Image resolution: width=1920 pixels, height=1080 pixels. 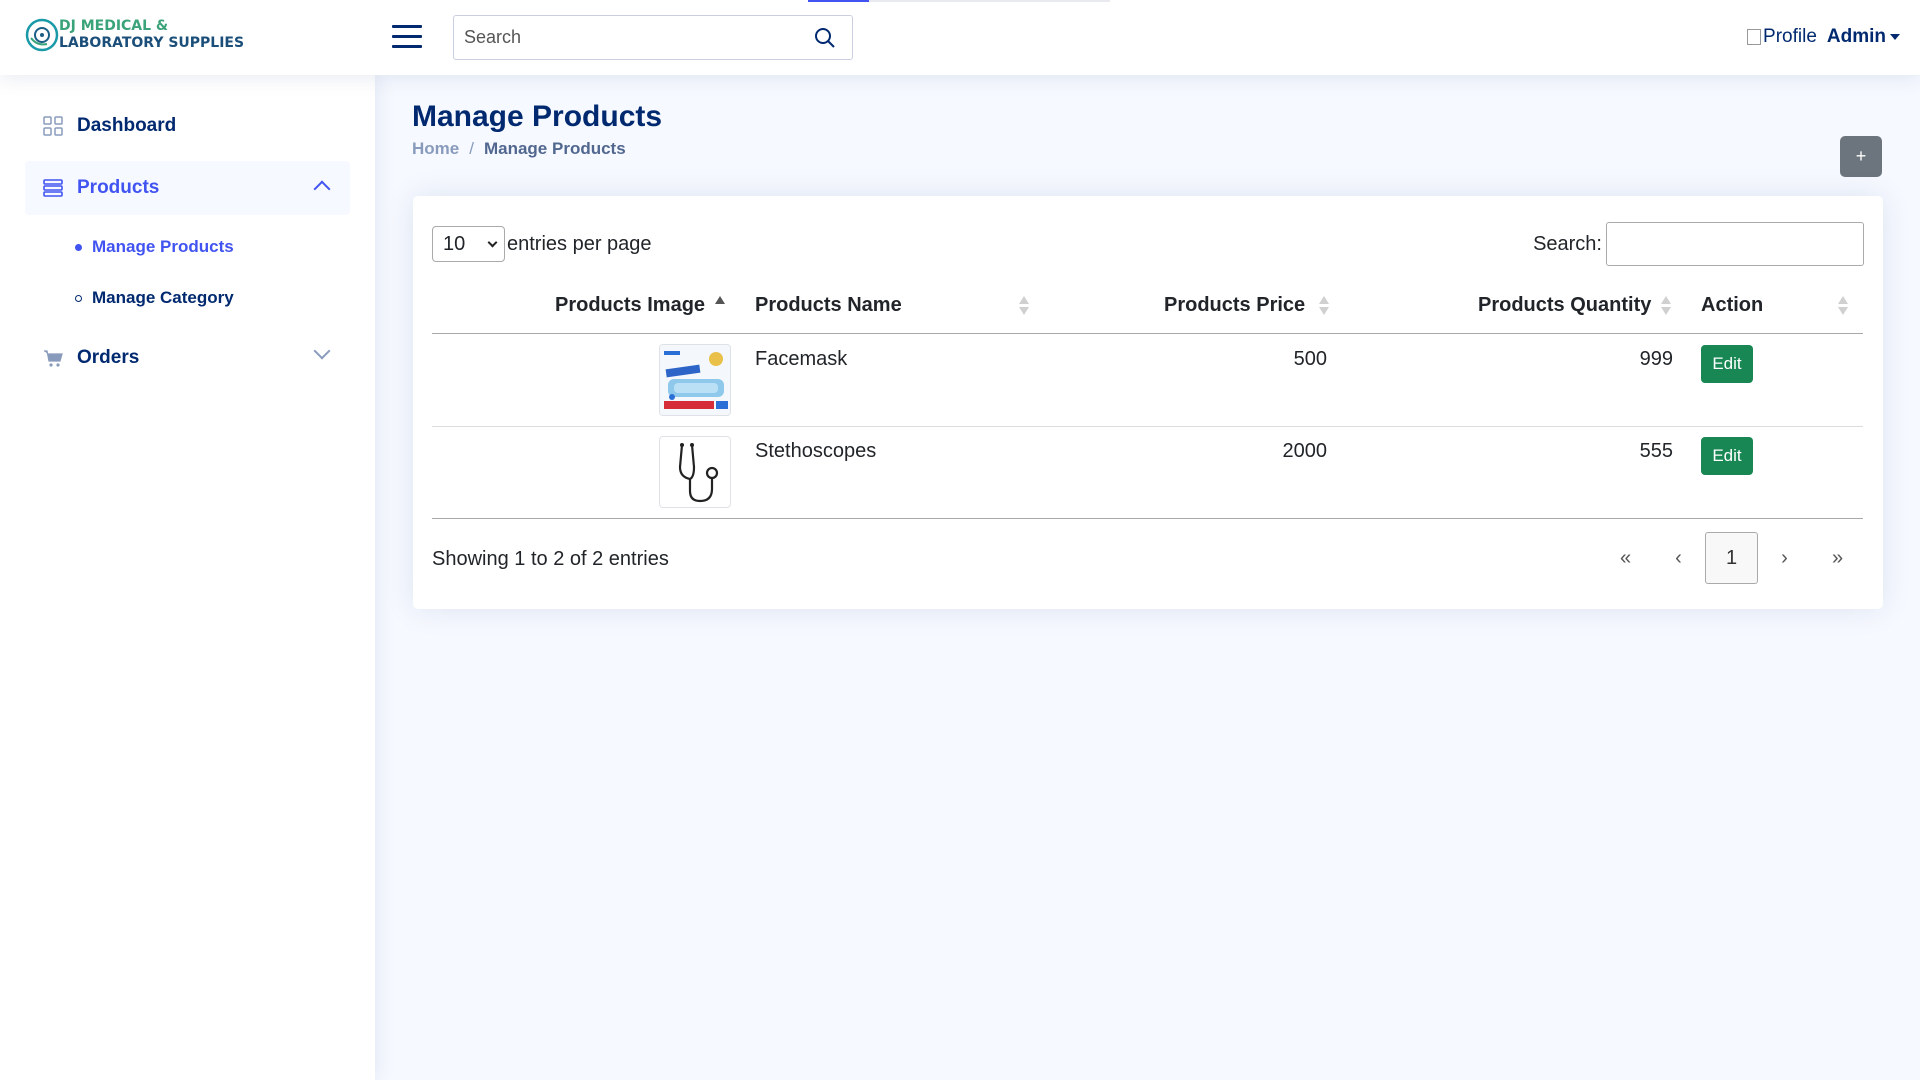 I want to click on product-thumbnail-facemask, so click(x=695, y=380).